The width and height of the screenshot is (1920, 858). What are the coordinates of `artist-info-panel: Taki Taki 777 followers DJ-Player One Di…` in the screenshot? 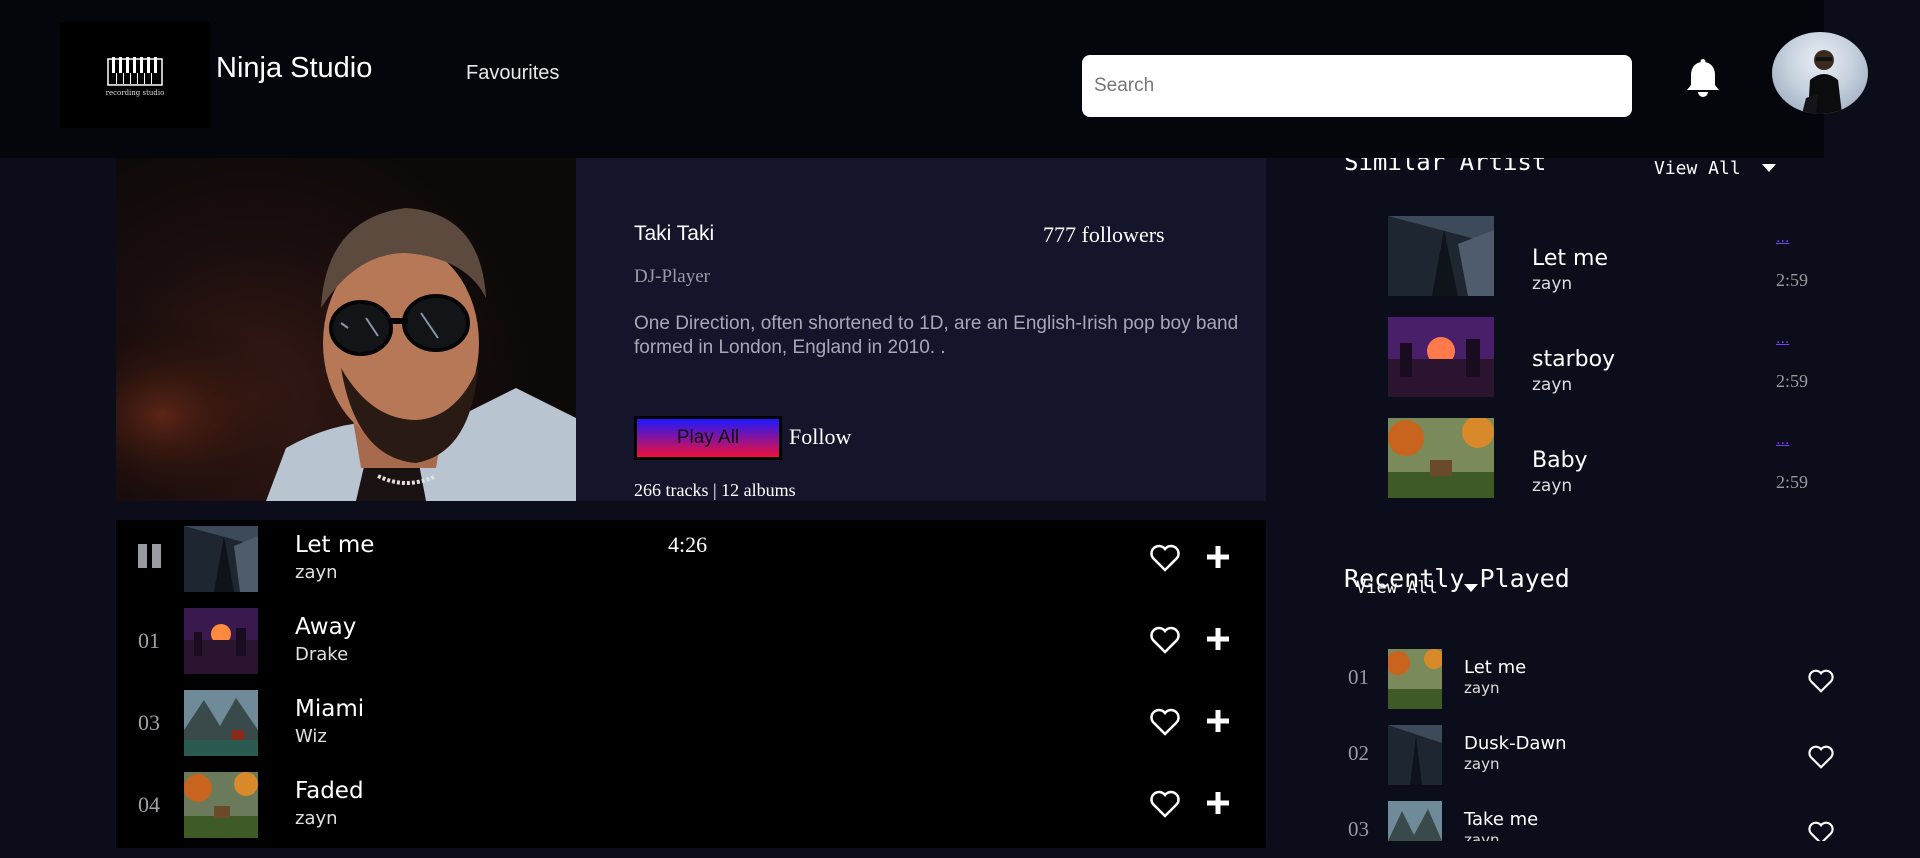 It's located at (921, 329).